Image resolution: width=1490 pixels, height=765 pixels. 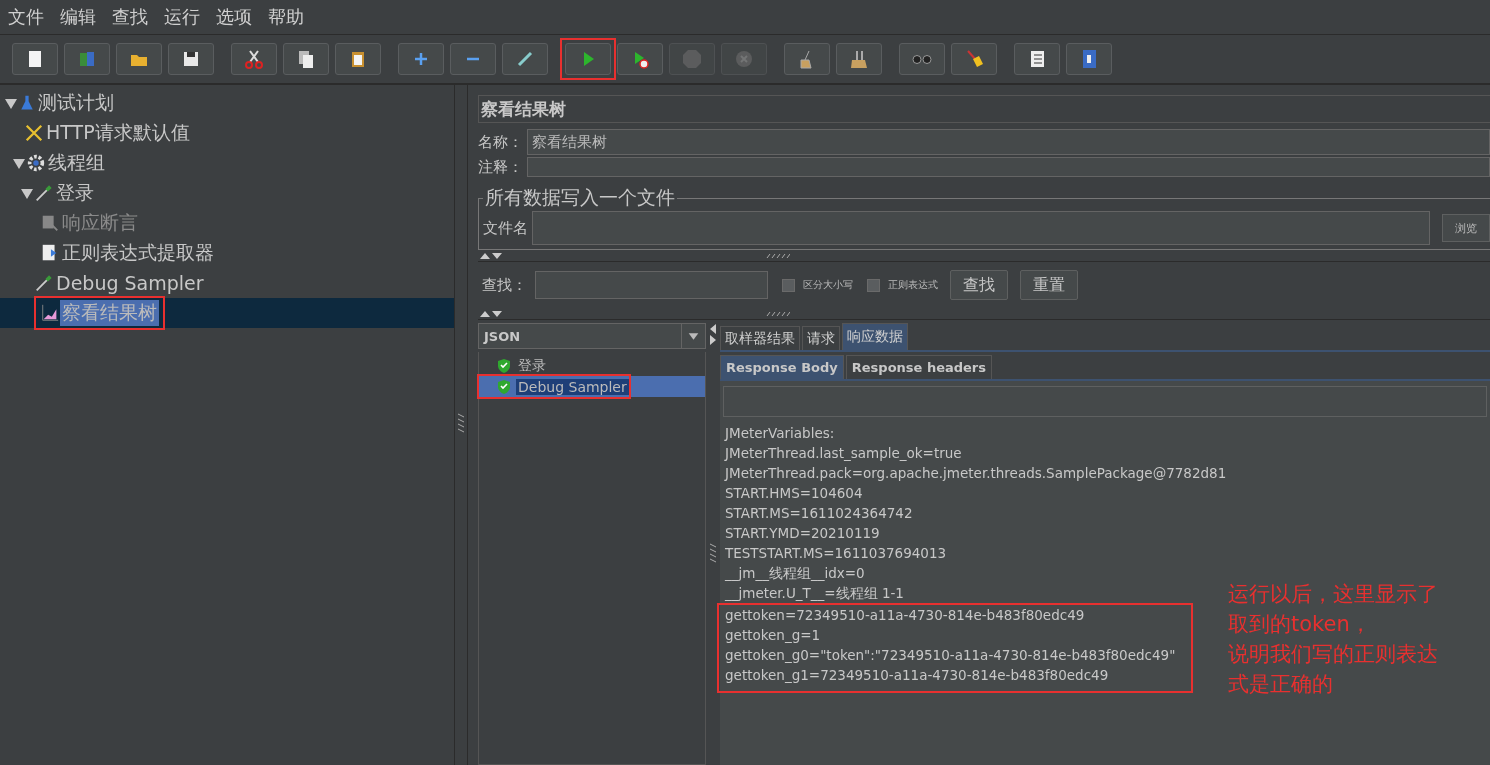 I want to click on search-field, so click(x=651, y=285).